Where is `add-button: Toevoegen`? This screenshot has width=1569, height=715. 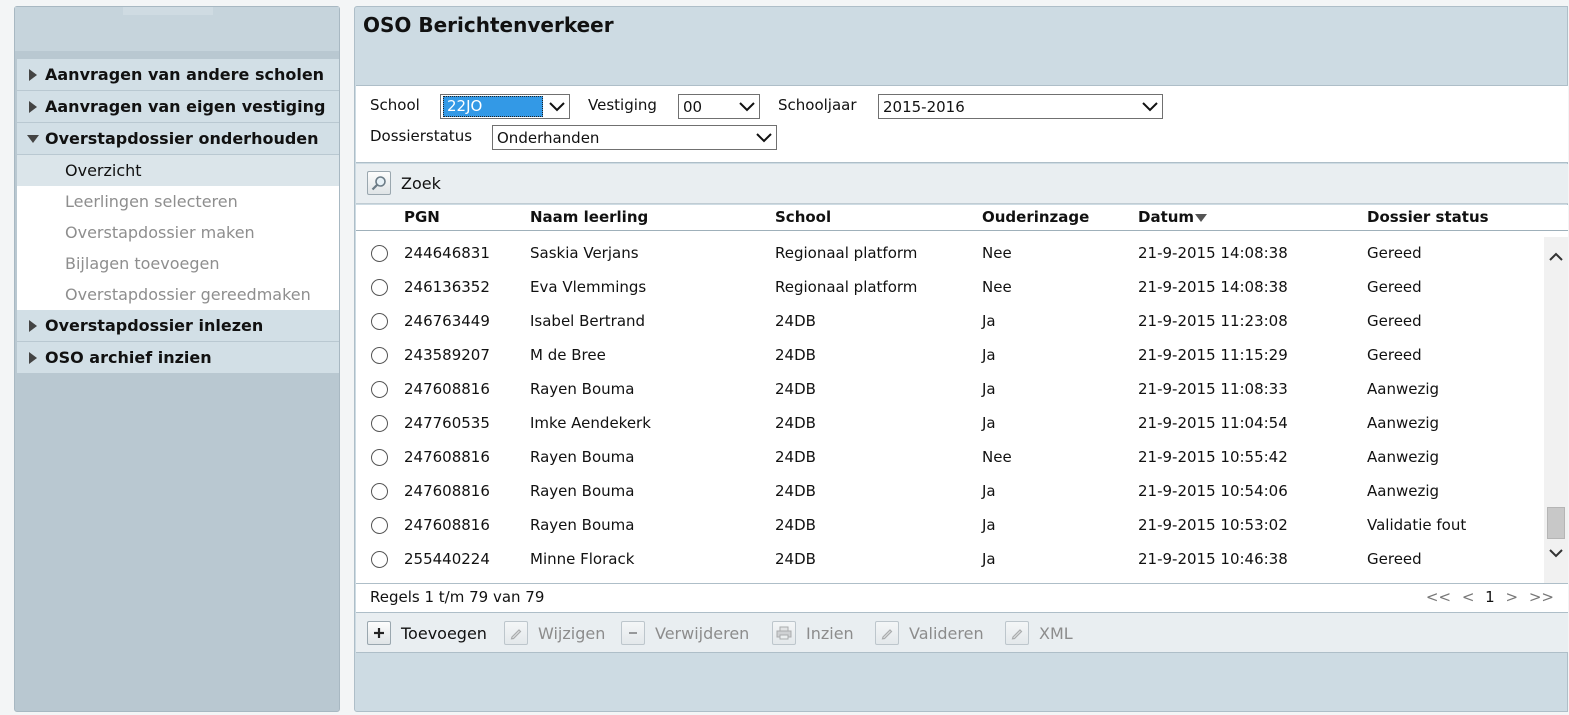 add-button: Toevoegen is located at coordinates (444, 633).